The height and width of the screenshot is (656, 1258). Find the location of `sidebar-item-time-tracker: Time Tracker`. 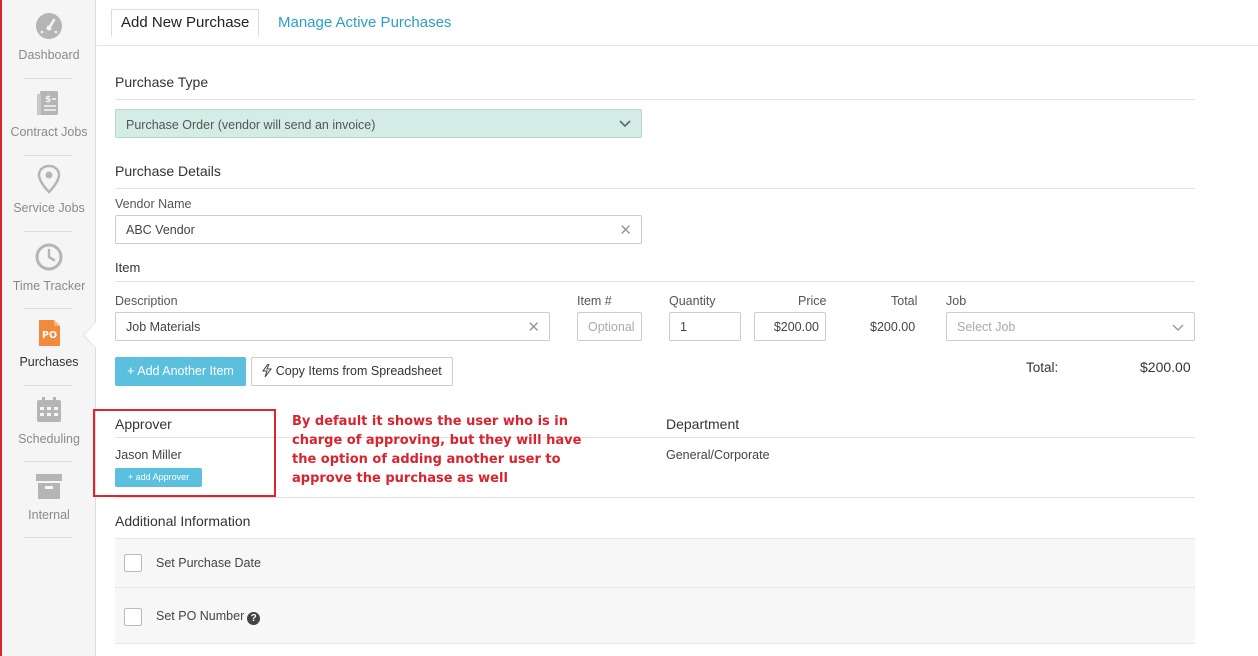

sidebar-item-time-tracker: Time Tracker is located at coordinates (49, 267).